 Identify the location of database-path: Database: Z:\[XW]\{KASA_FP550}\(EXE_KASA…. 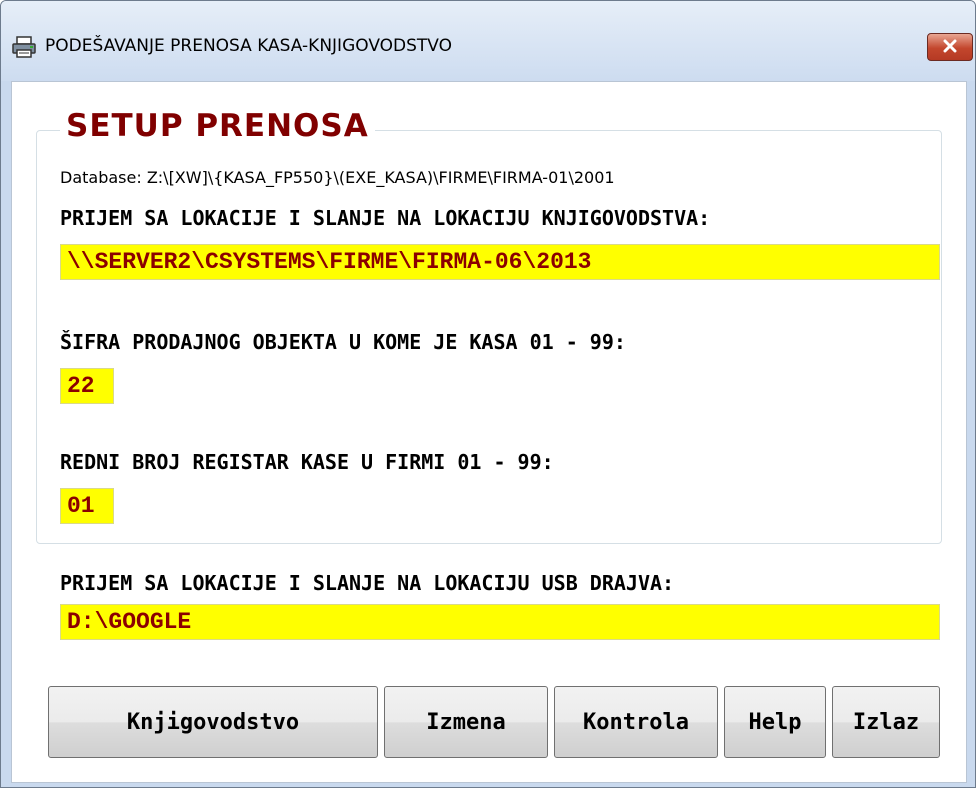
(337, 177).